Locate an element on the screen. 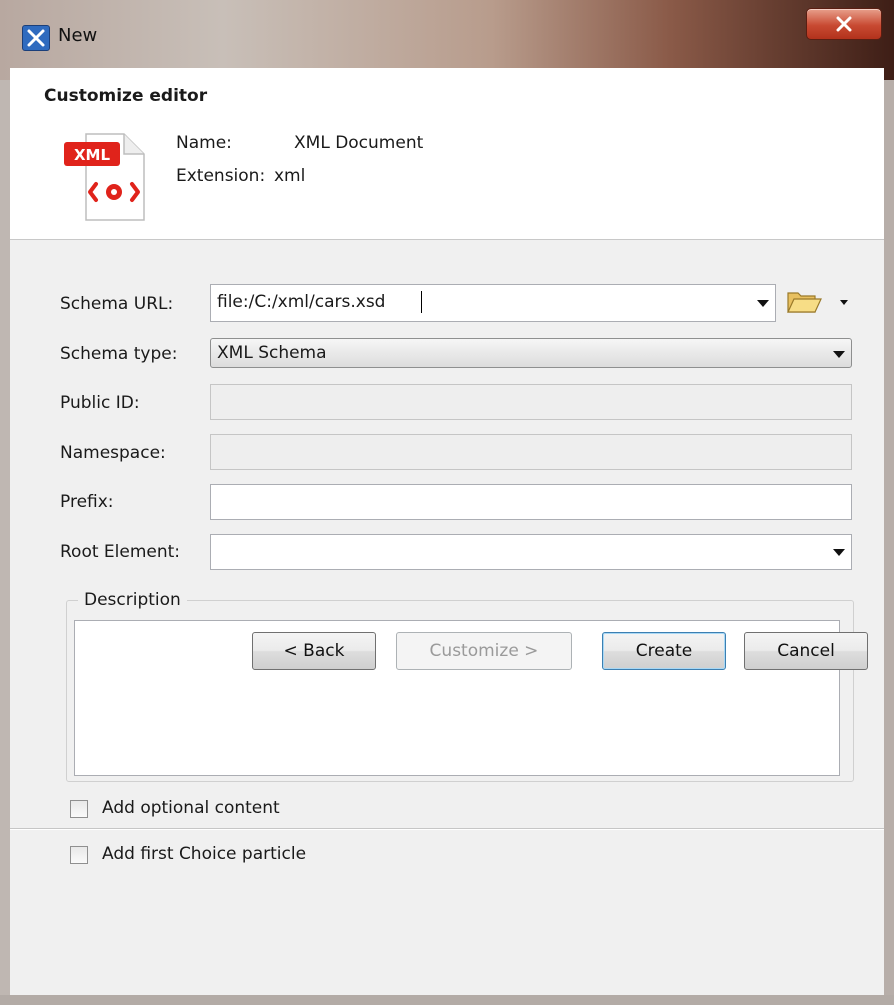 This screenshot has height=1005, width=894. extension-value: xml is located at coordinates (290, 176).